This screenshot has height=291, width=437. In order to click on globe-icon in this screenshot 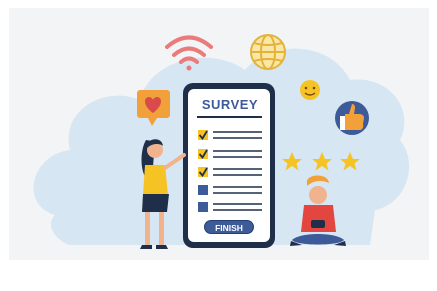, I will do `click(268, 52)`.